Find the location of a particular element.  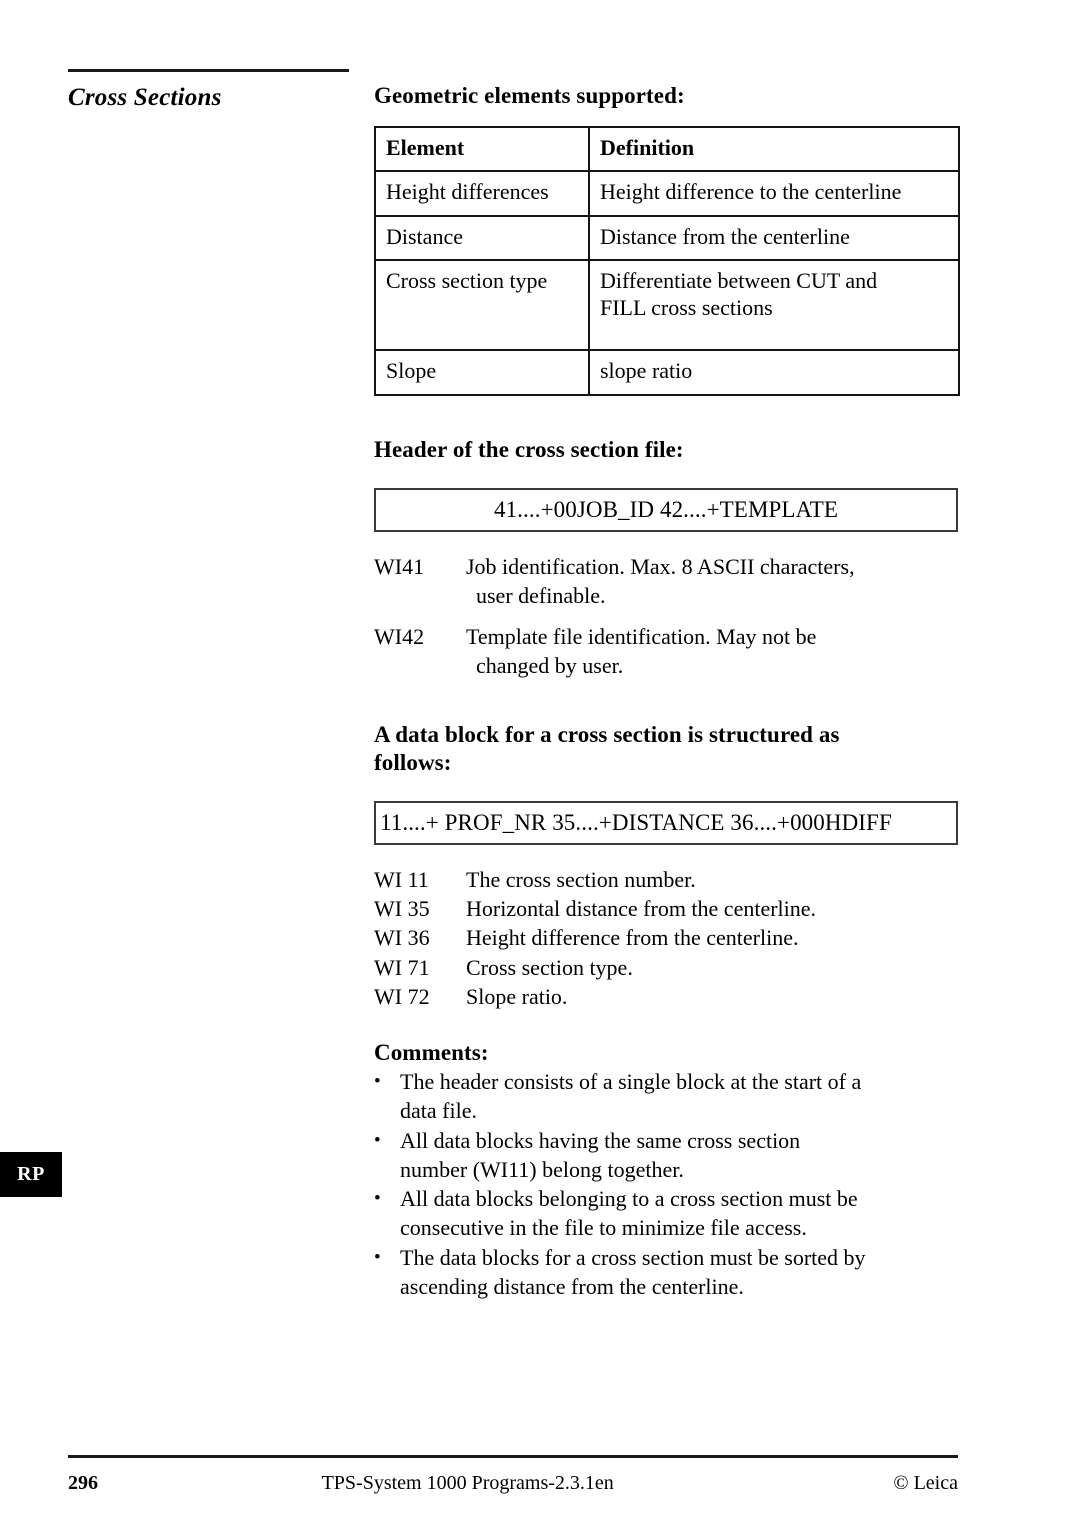

marginal-rule is located at coordinates (208, 70).